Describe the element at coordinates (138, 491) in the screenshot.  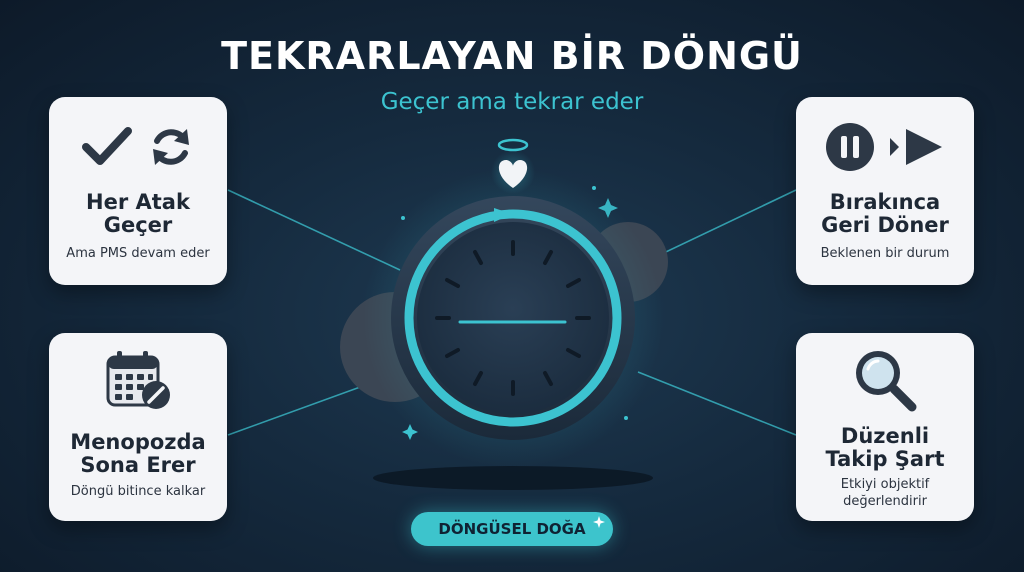
I see `card-subtitle: Döngü bitince kalkar` at that location.